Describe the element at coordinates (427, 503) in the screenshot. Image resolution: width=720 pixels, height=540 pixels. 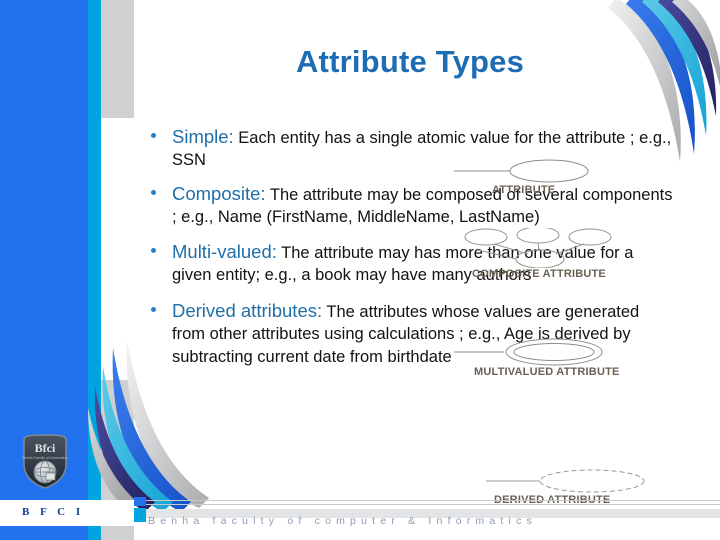
I see `footer-divider` at that location.